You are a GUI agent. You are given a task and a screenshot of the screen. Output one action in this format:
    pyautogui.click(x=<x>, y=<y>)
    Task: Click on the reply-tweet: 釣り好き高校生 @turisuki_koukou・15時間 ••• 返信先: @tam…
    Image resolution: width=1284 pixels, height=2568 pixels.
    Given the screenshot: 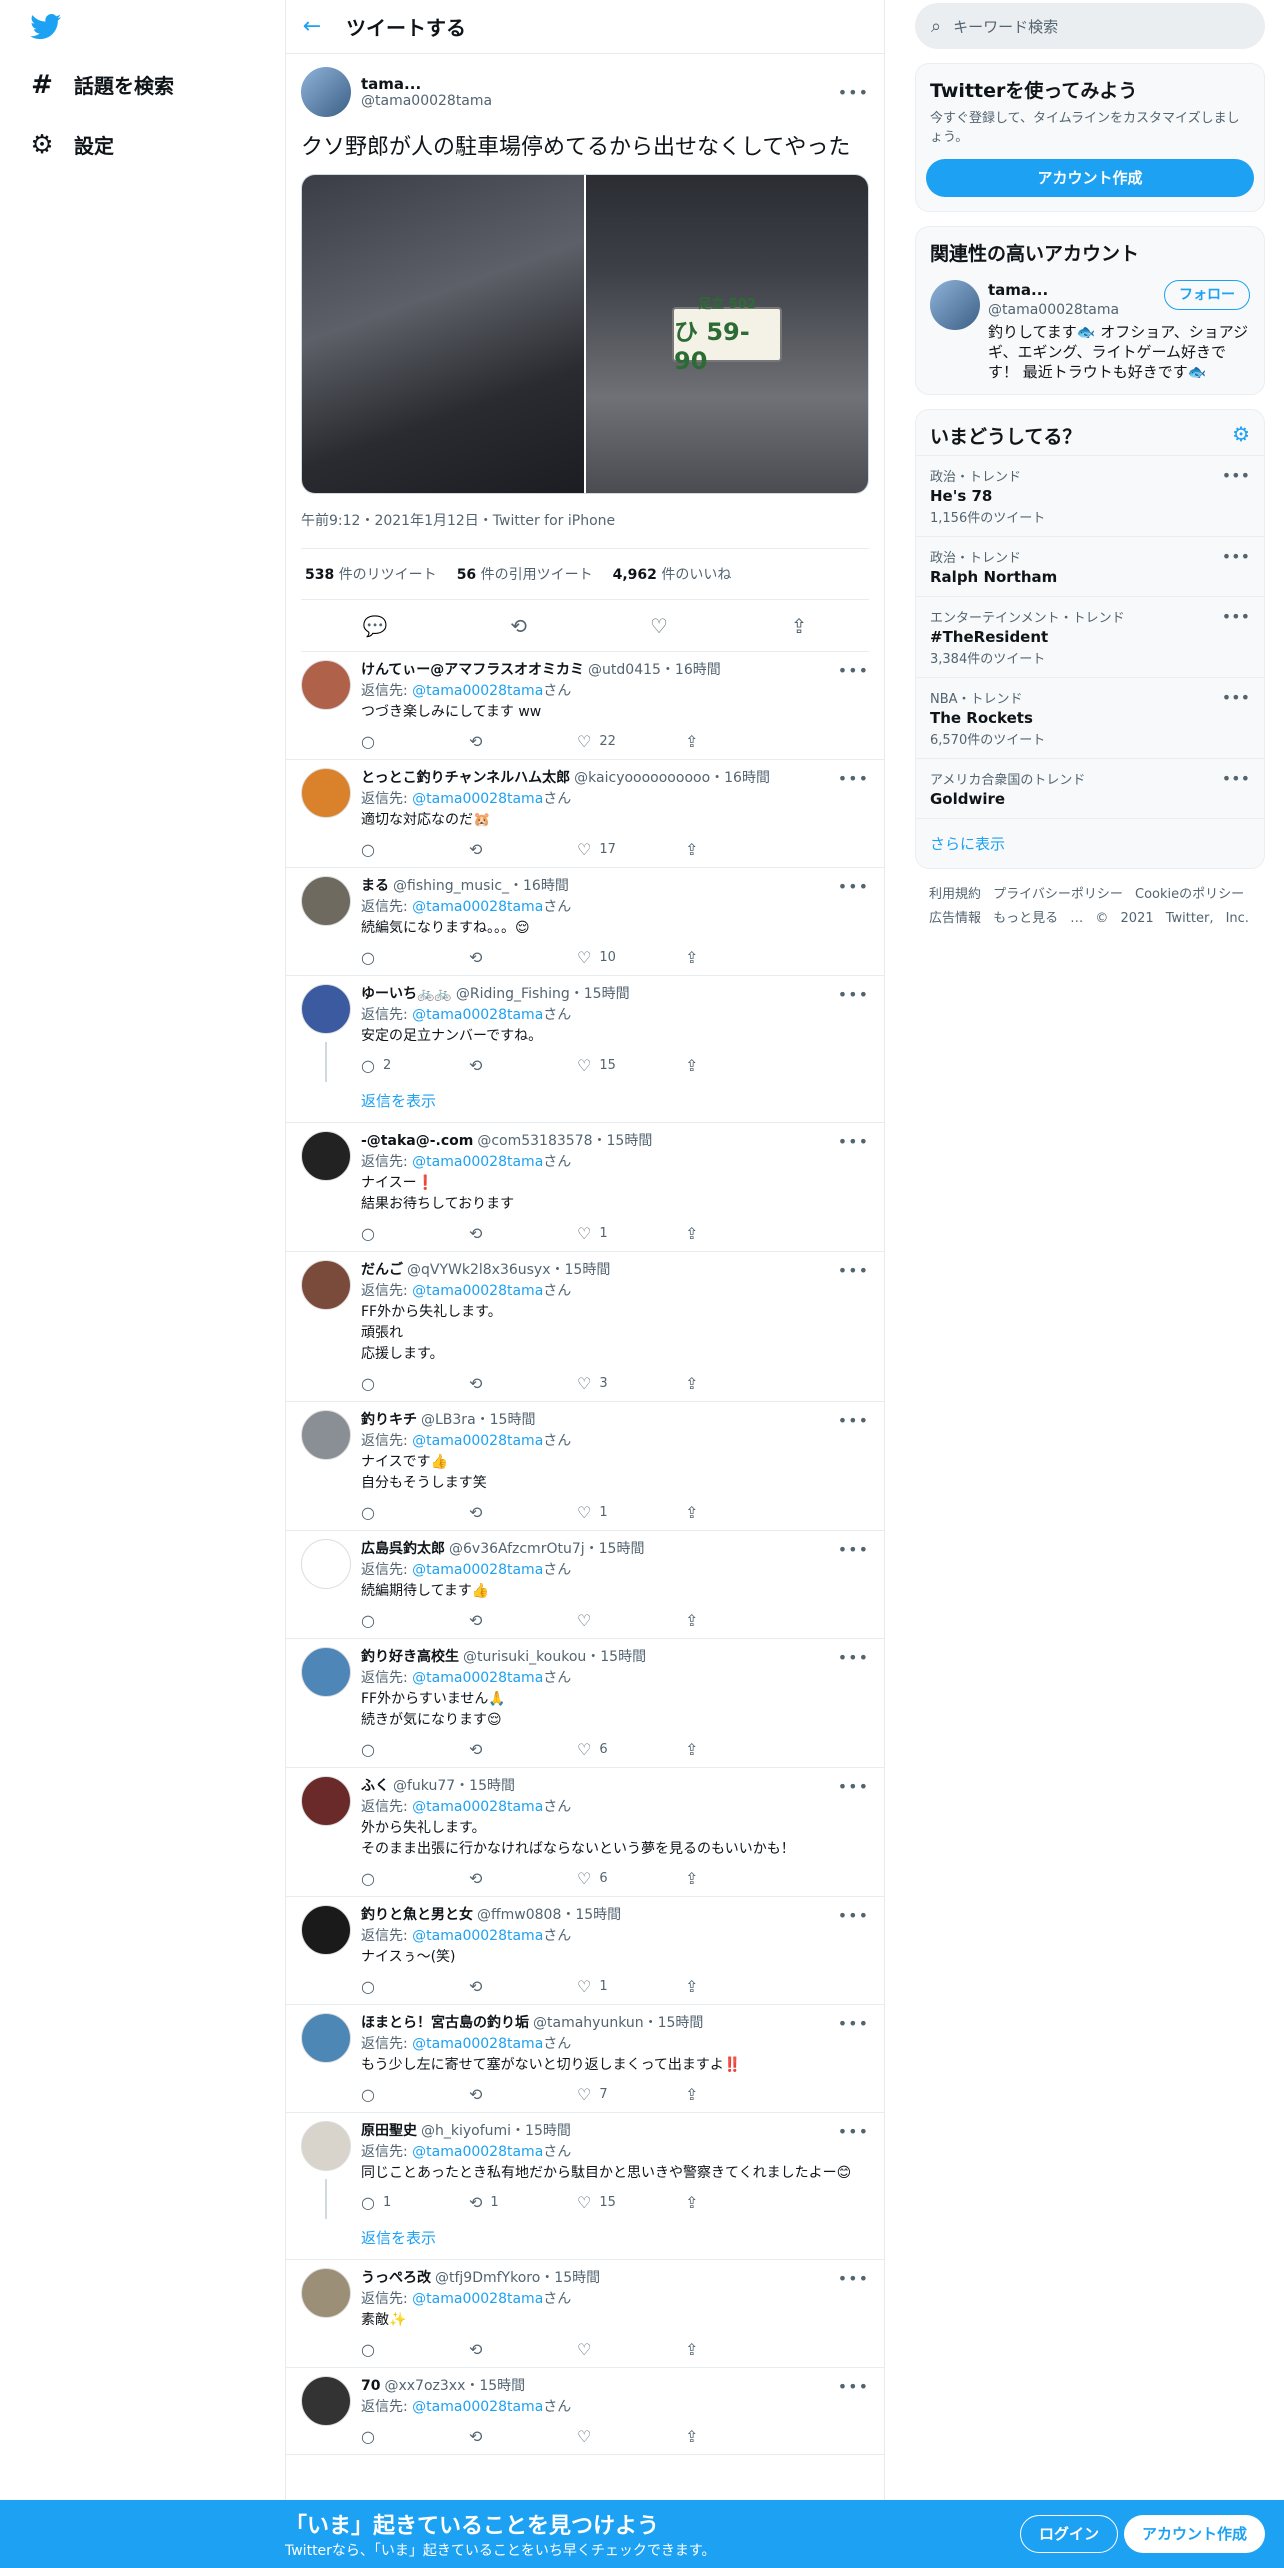 What is the action you would take?
    pyautogui.click(x=585, y=1703)
    